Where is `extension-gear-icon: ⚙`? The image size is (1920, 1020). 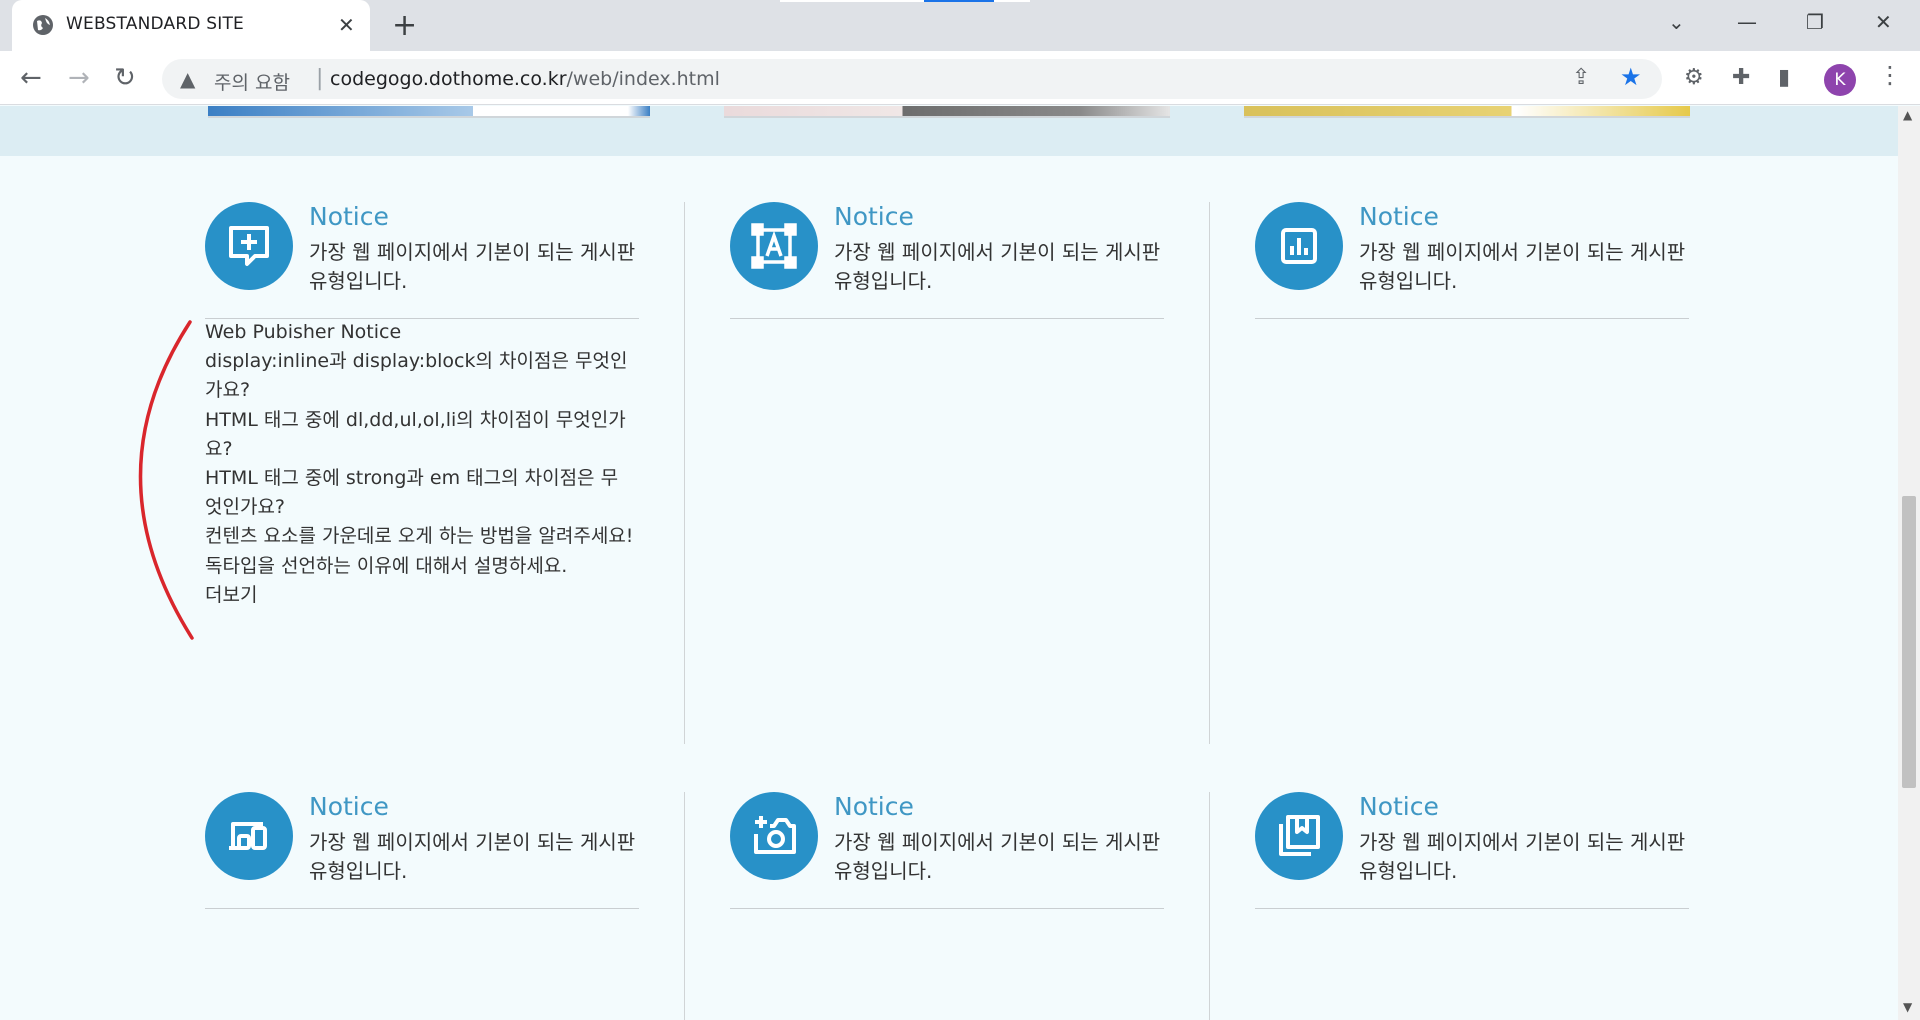 extension-gear-icon: ⚙ is located at coordinates (1694, 77).